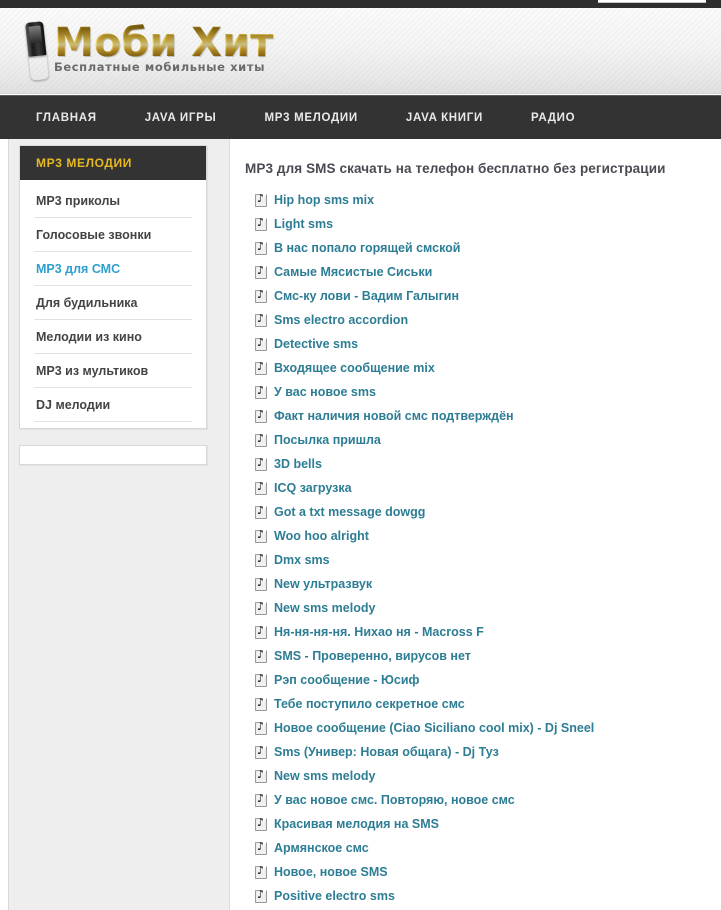  I want to click on track-link: Hip hop sms mix, so click(324, 200).